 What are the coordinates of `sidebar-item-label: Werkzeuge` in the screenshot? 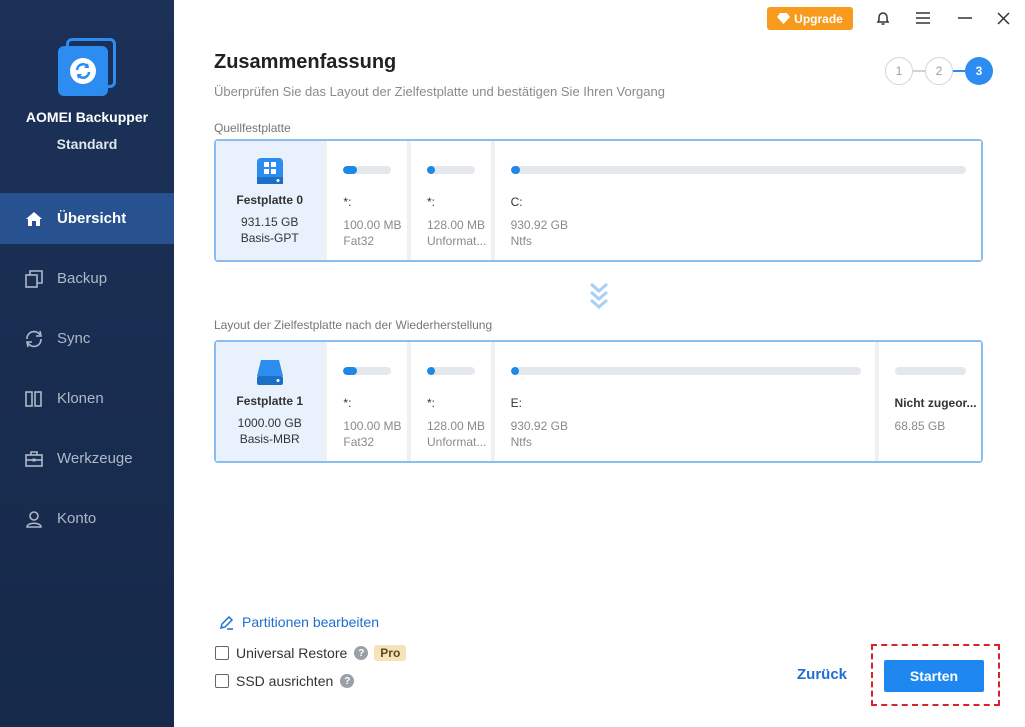 It's located at (95, 458).